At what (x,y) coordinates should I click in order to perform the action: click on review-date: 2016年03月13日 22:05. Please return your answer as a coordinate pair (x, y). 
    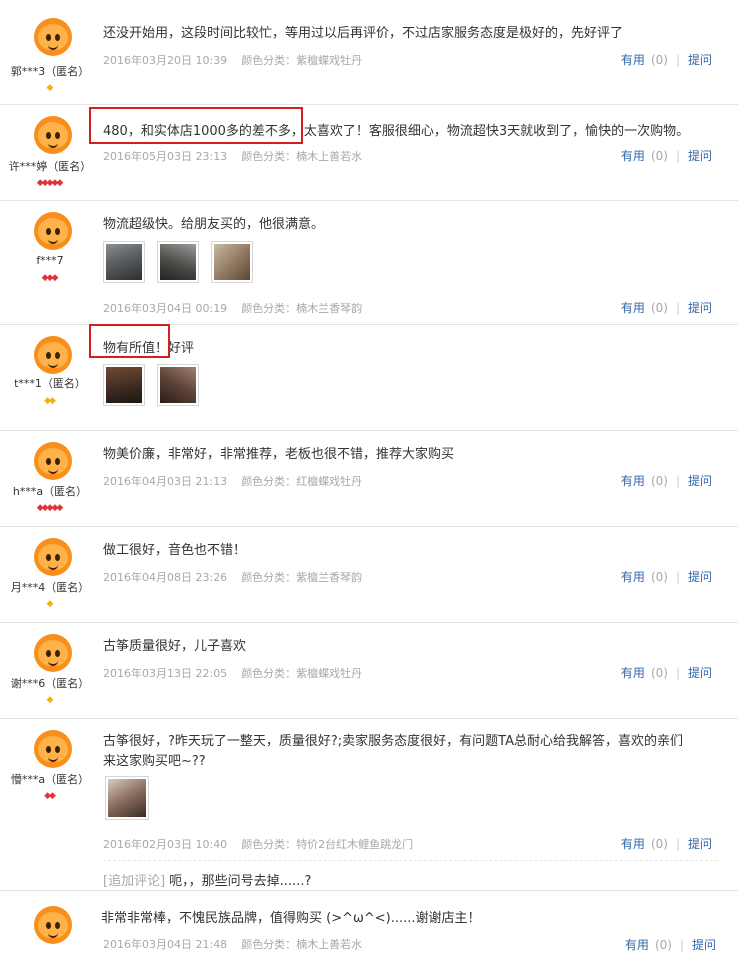
    Looking at the image, I should click on (165, 673).